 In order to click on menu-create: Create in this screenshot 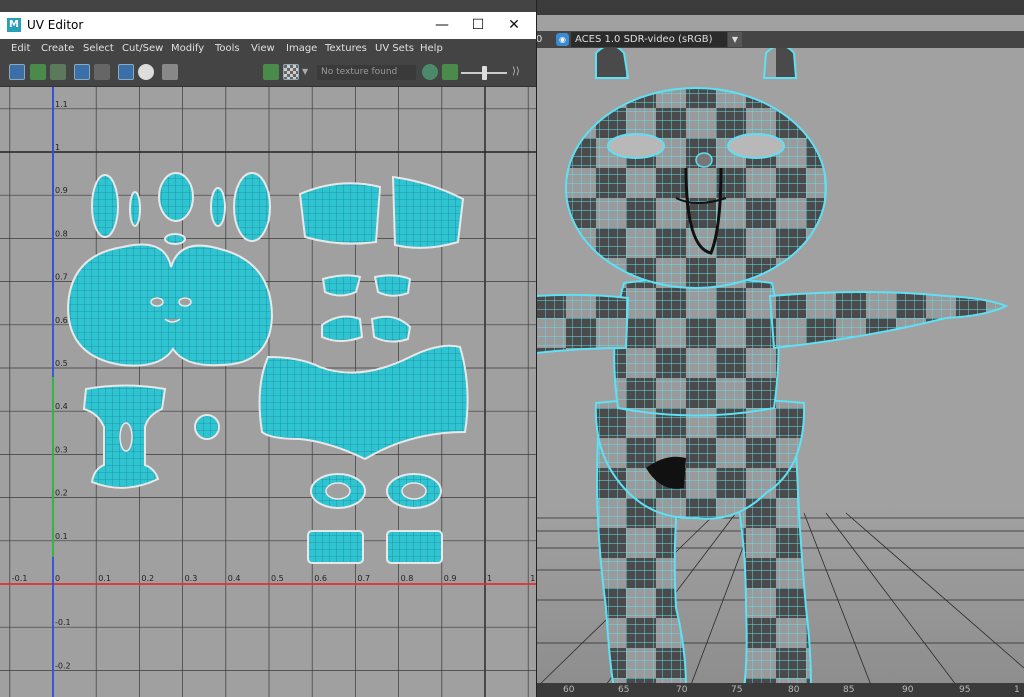, I will do `click(57, 49)`.